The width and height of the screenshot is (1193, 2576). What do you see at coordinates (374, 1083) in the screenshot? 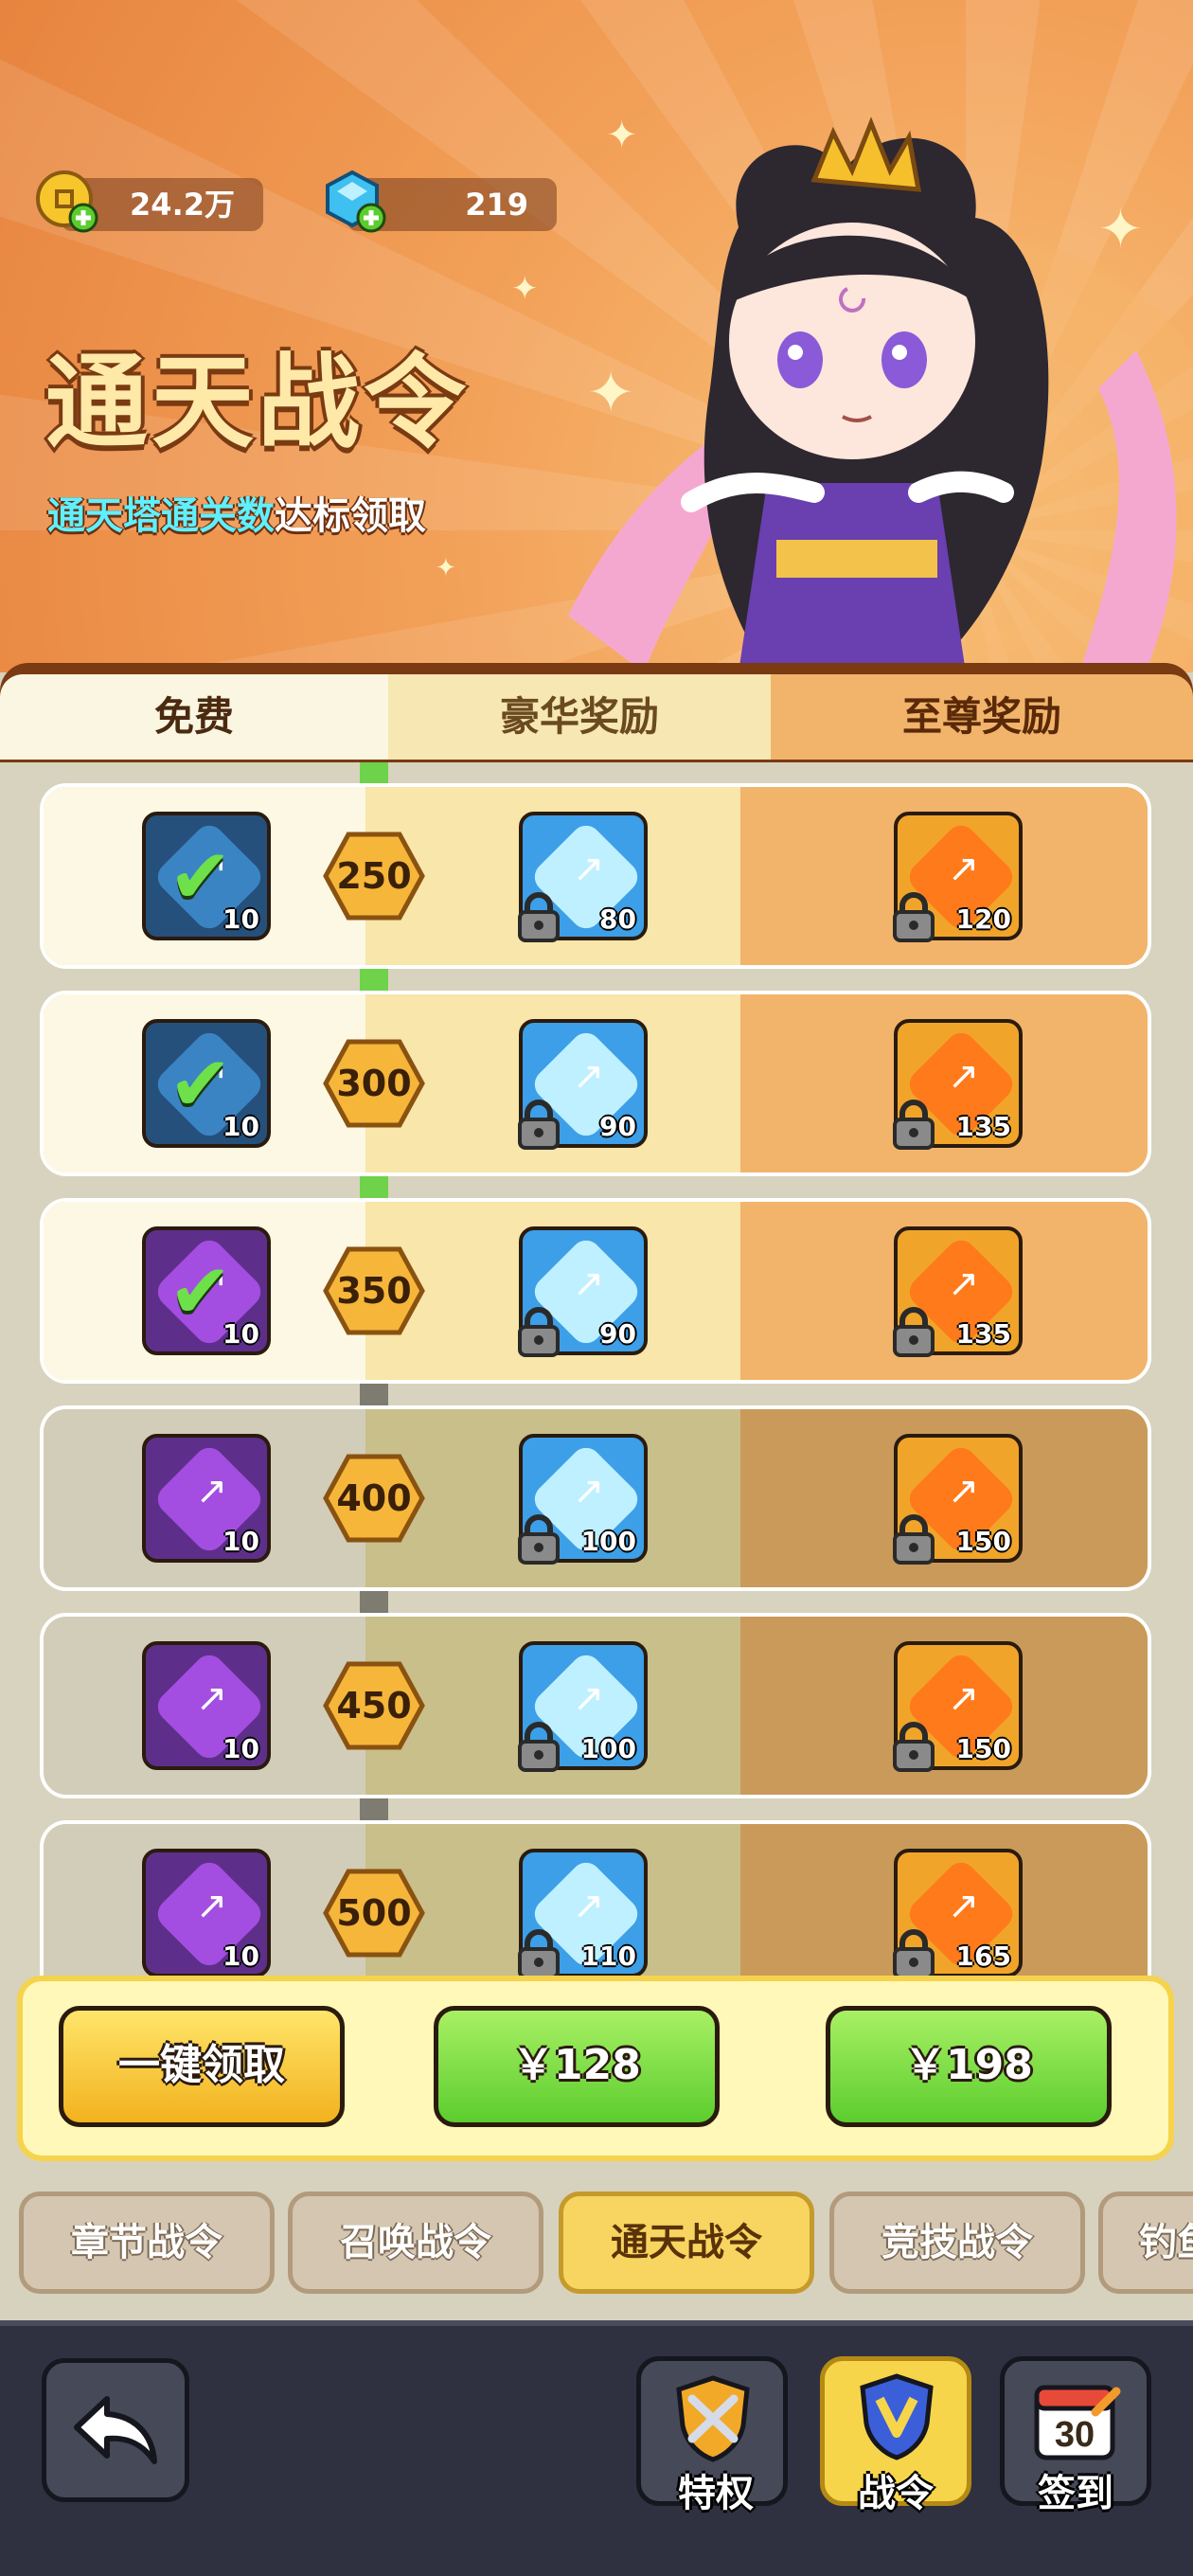
I see `level-badge-label: 300` at bounding box center [374, 1083].